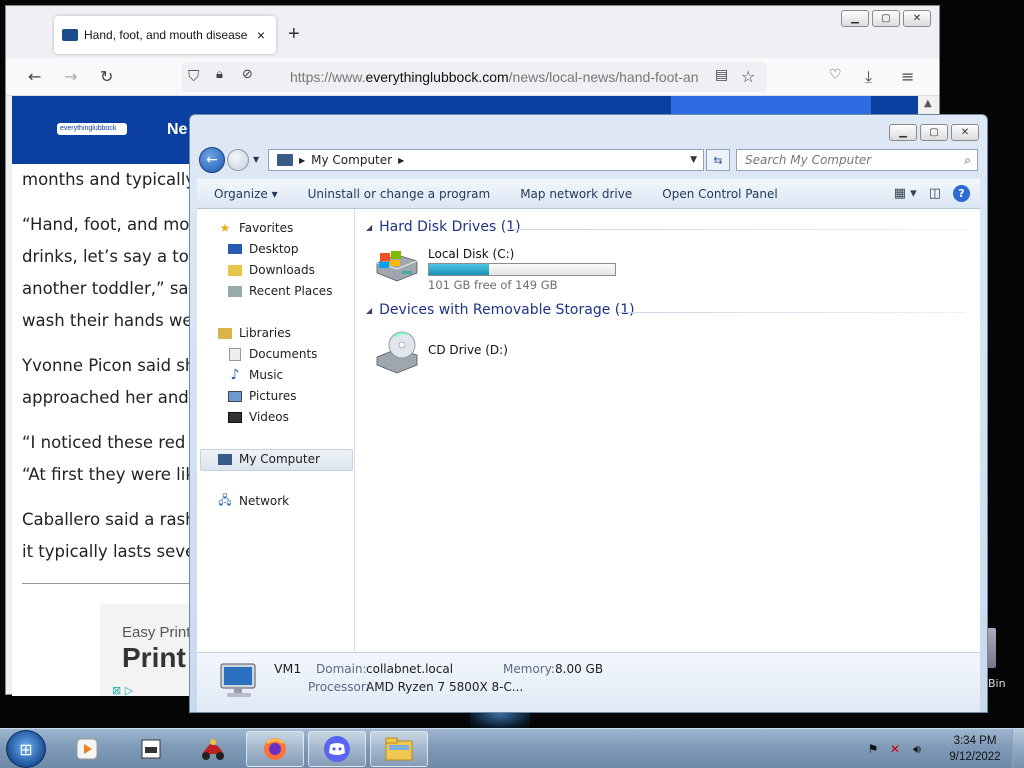 This screenshot has width=1024, height=768. What do you see at coordinates (256, 159) in the screenshot?
I see `history-dropdown-icon: ▼` at bounding box center [256, 159].